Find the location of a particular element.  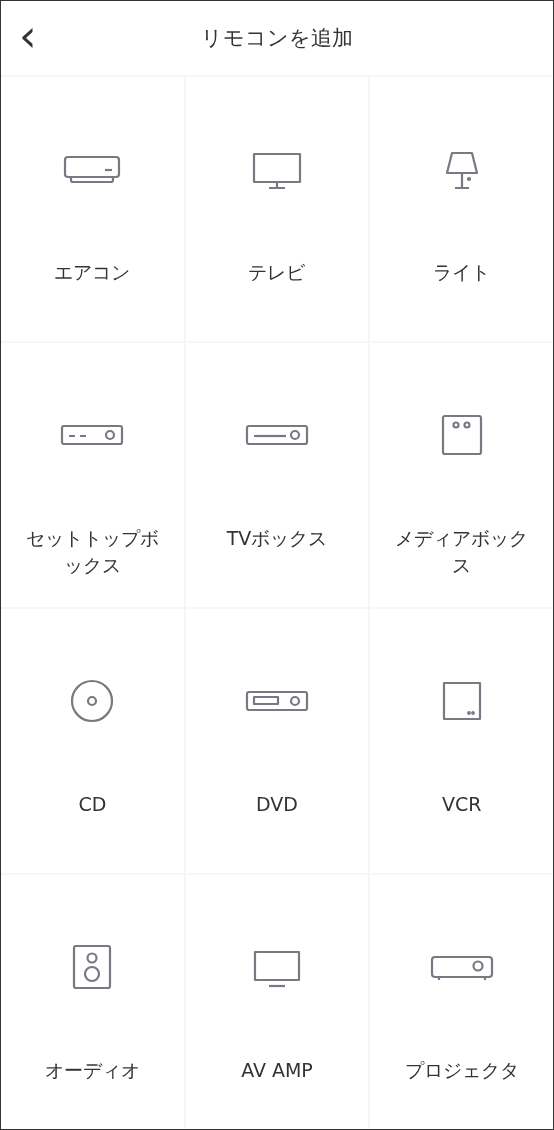

back-button: ‹ is located at coordinates (28, 36).